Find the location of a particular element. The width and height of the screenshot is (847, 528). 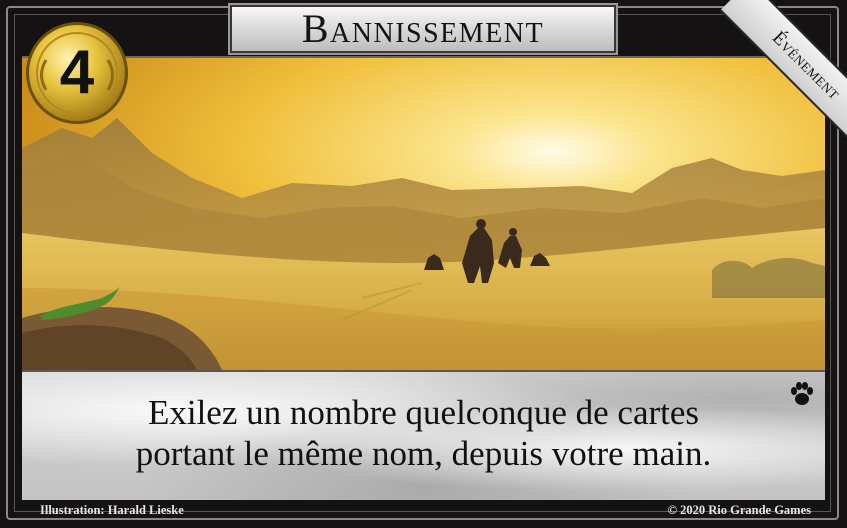

card-text-line: Exilez un nombre quelconque de cartes is located at coordinates (423, 412).